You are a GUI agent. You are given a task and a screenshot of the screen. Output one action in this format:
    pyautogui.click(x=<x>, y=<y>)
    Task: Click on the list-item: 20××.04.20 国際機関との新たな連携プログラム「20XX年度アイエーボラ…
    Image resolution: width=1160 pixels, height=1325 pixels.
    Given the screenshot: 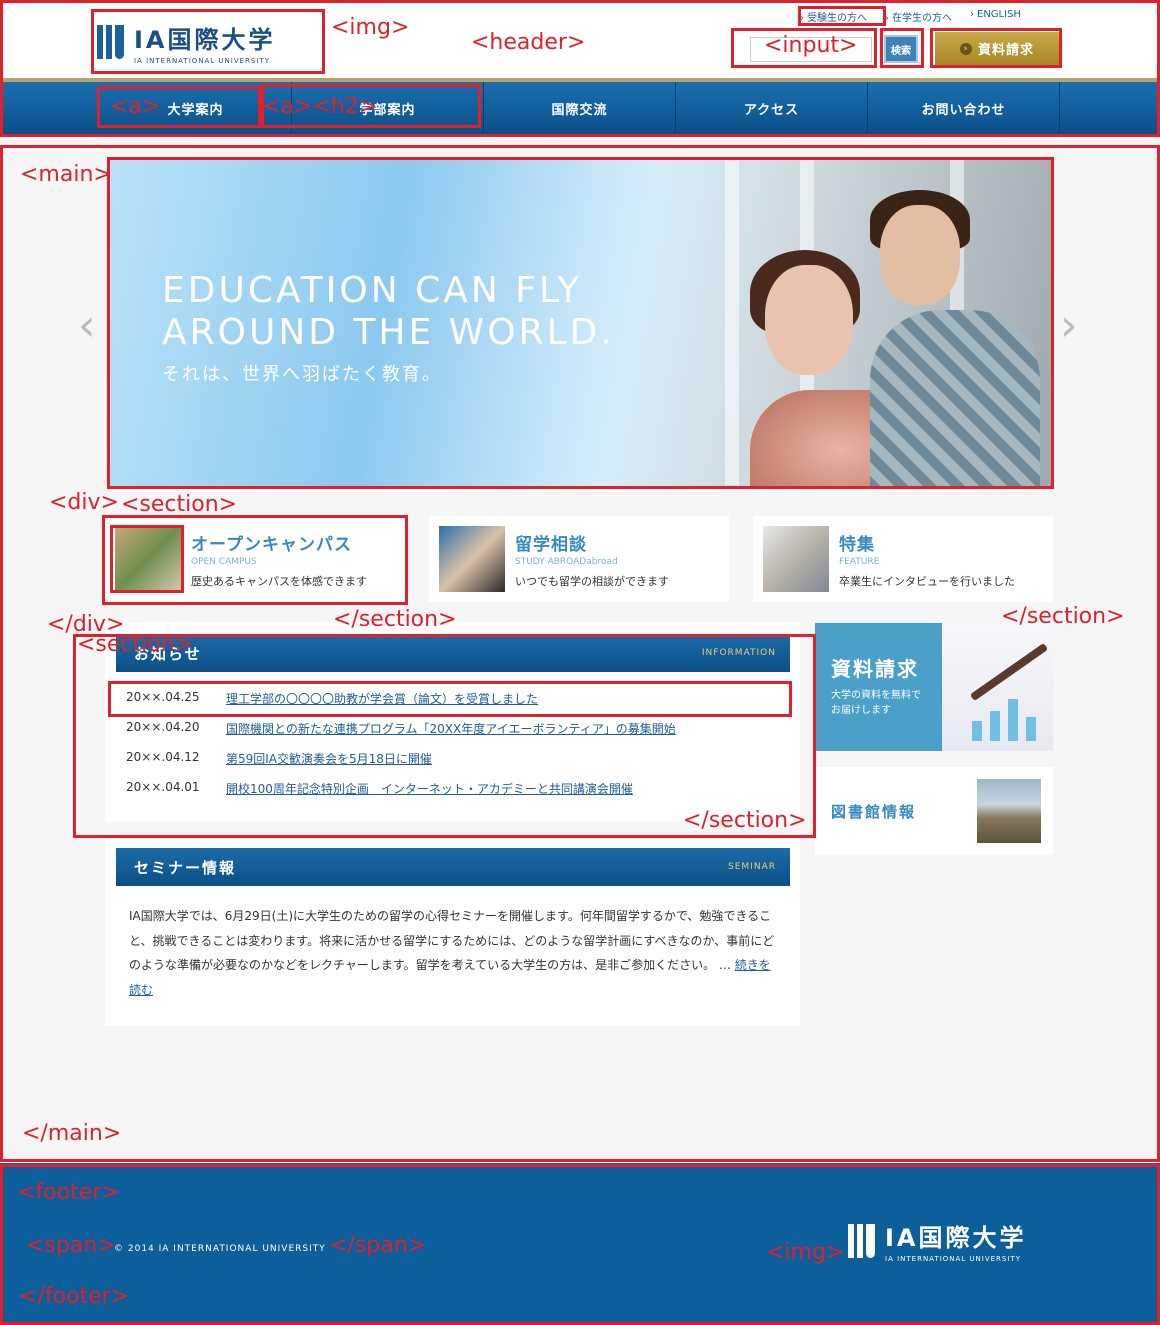 What is the action you would take?
    pyautogui.click(x=401, y=728)
    